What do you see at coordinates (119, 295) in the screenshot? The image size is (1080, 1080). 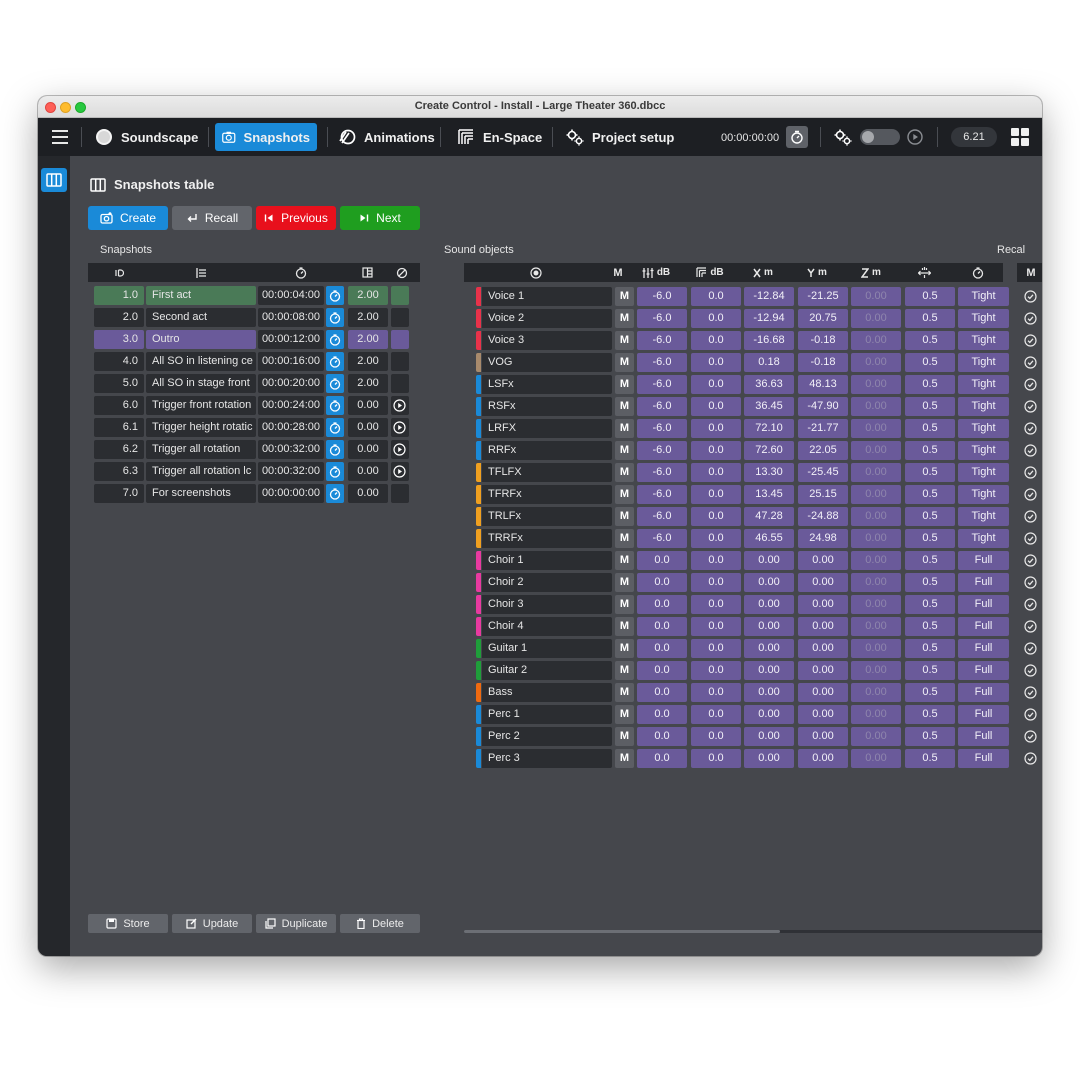 I see `snapshot-id: 1.0` at bounding box center [119, 295].